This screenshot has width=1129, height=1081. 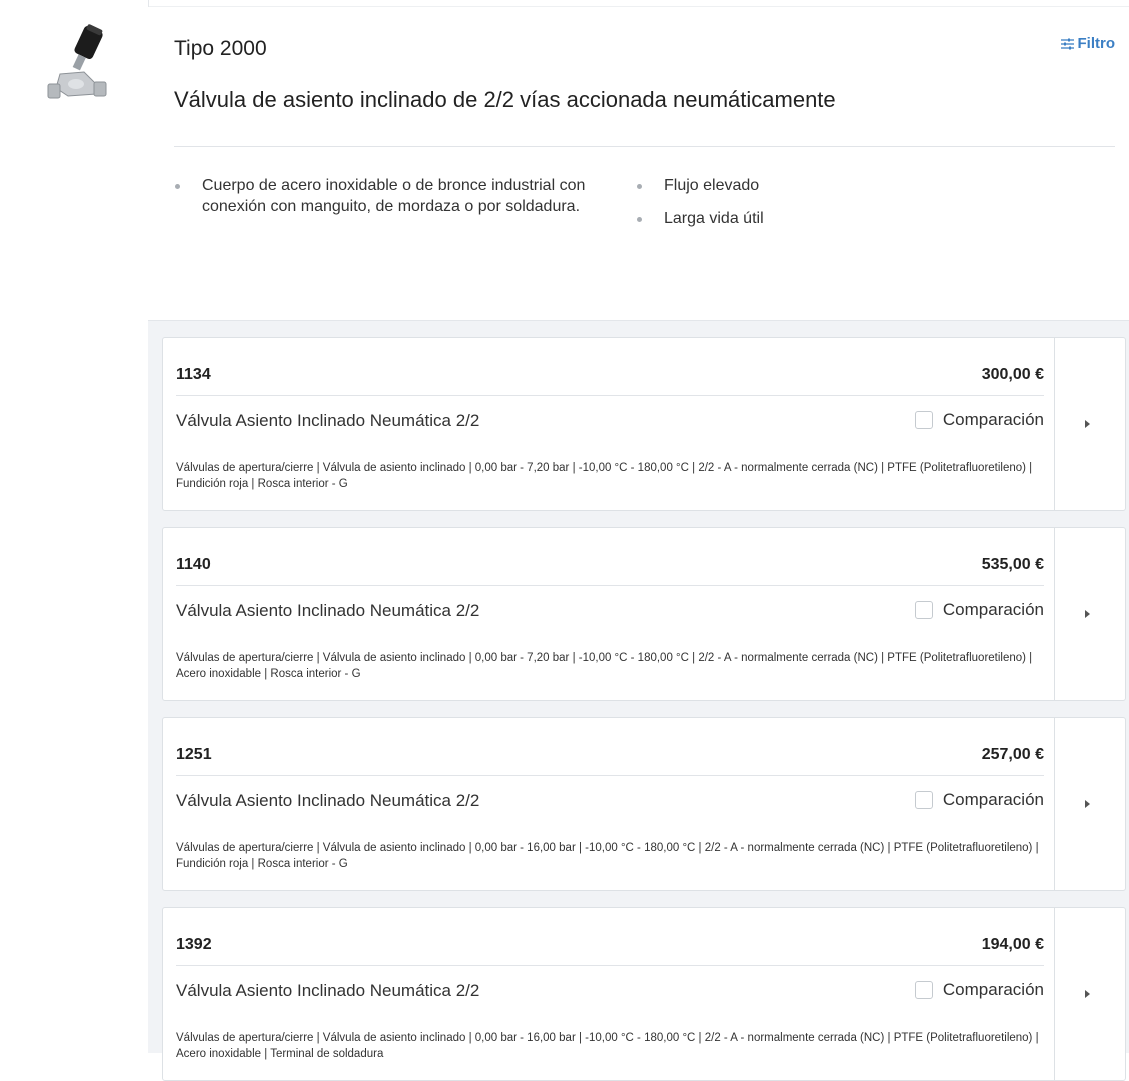 I want to click on filter-button: Filtro, so click(x=1088, y=43).